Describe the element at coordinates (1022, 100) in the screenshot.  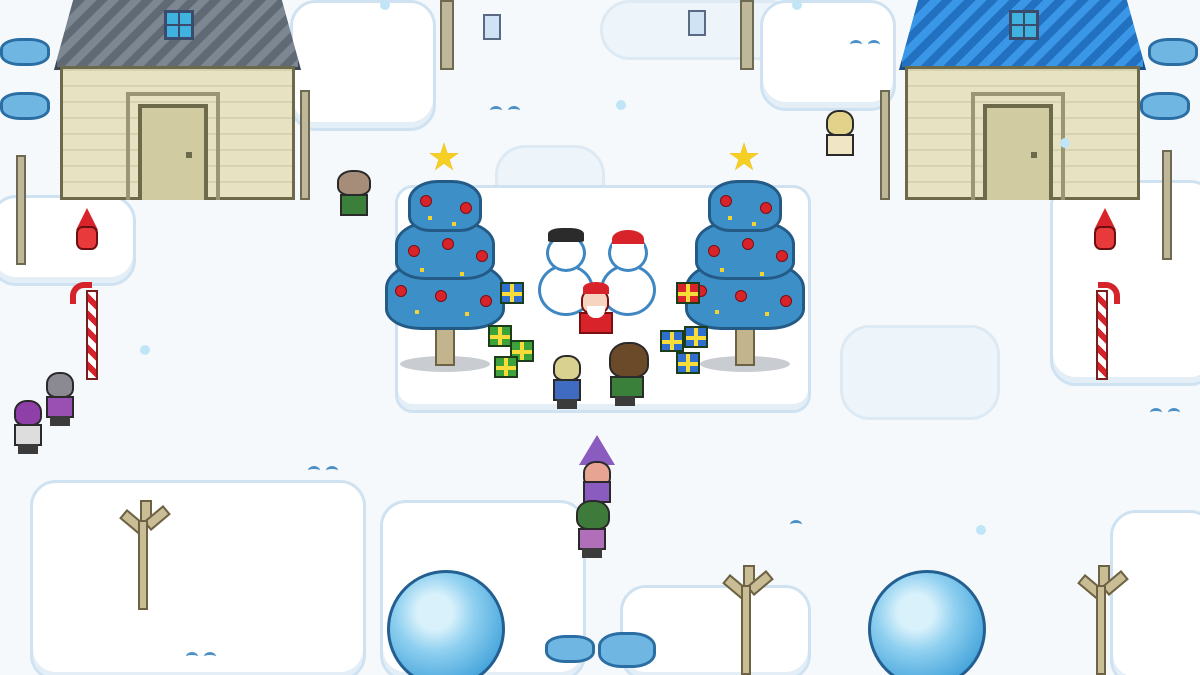
I see `right-house` at that location.